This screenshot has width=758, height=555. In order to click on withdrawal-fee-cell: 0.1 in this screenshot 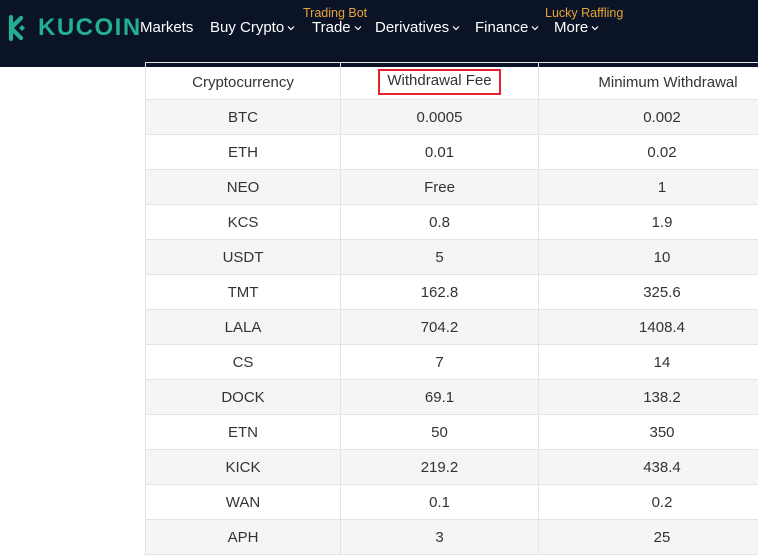, I will do `click(440, 502)`.